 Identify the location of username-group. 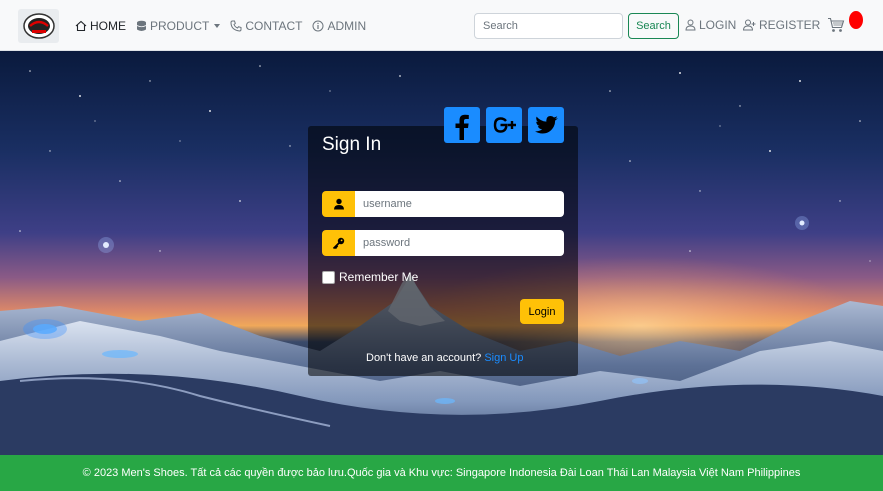
(443, 204).